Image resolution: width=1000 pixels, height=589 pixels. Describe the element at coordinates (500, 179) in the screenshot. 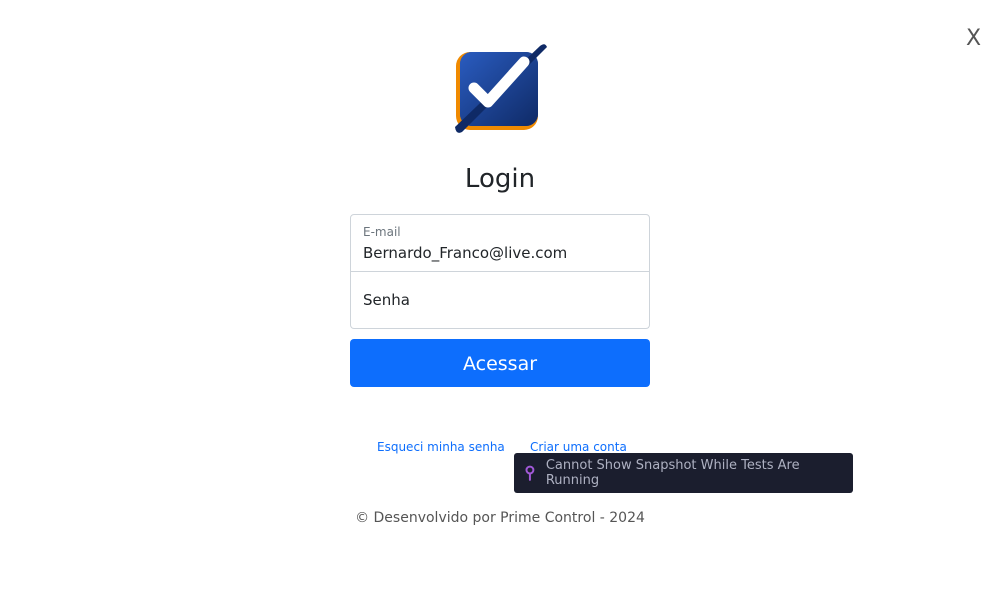

I see `page-title: Login` at that location.